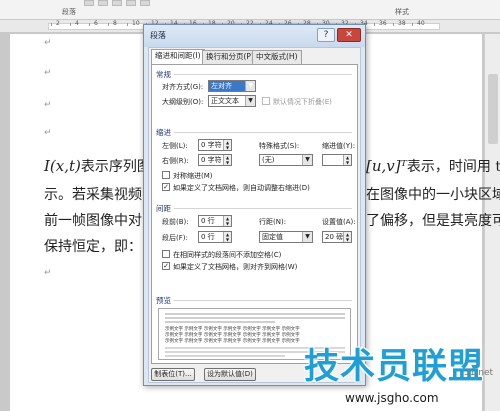 The height and width of the screenshot is (411, 500). What do you see at coordinates (241, 188) in the screenshot?
I see `auto-adjust-indent-label: 如果定义了文档网格，则自动调整右缩进(D)` at bounding box center [241, 188].